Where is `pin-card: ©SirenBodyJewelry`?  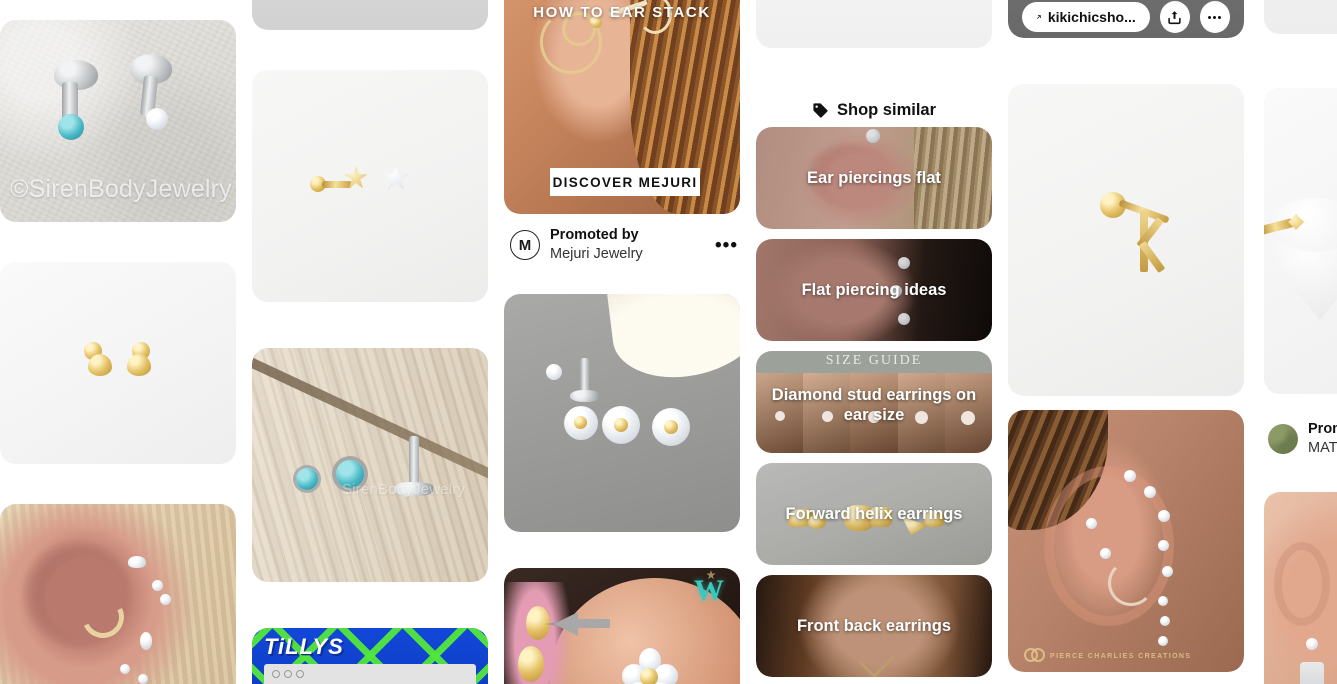
pin-card: ©SirenBodyJewelry is located at coordinates (118, 121).